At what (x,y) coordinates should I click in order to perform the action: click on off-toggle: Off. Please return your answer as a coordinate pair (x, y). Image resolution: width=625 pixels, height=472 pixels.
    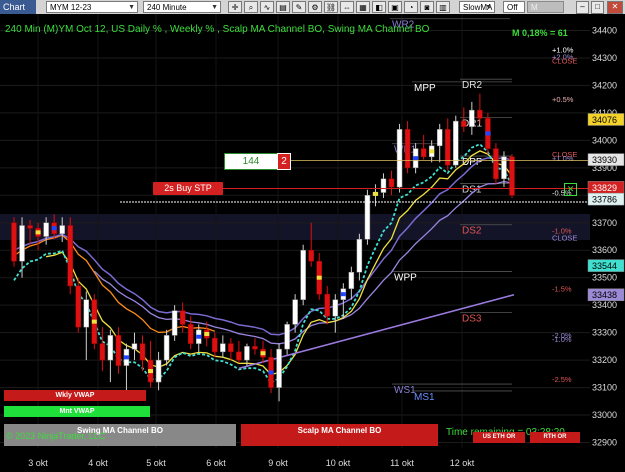
    Looking at the image, I should click on (514, 7).